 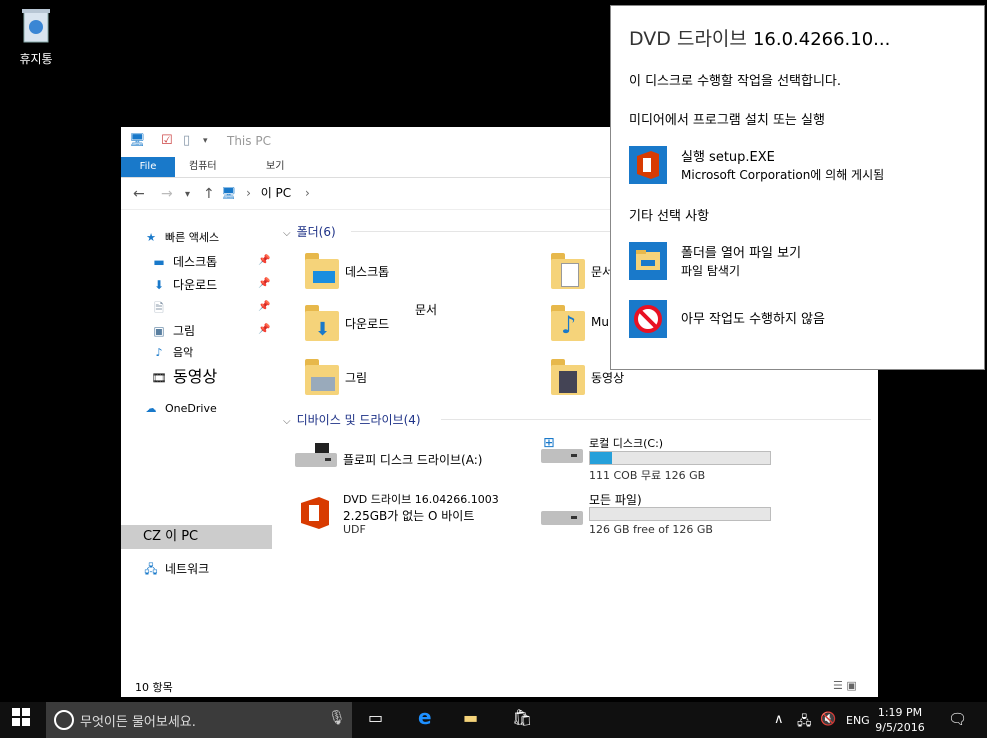 What do you see at coordinates (172, 353) in the screenshot?
I see `sidebar-item-music: ♪ 음악` at bounding box center [172, 353].